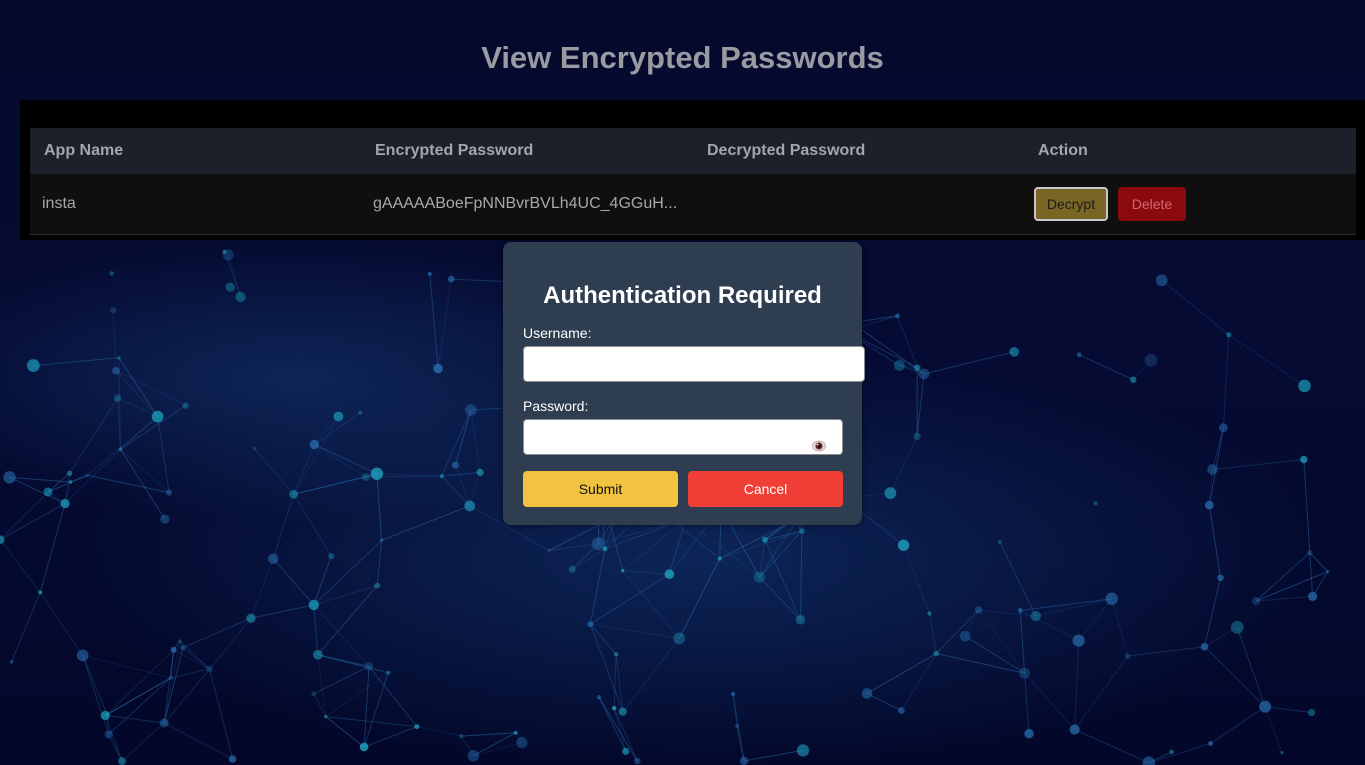  I want to click on password-input, so click(683, 437).